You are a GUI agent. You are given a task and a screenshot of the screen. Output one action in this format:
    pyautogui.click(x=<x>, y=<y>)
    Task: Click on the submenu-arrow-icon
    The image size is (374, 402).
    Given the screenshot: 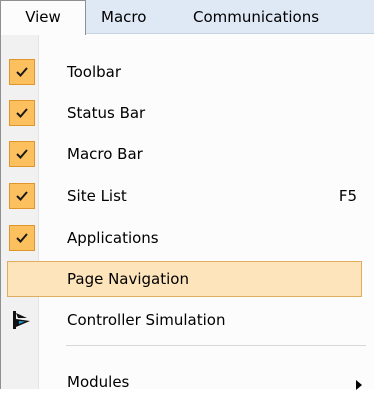 What is the action you would take?
    pyautogui.click(x=359, y=385)
    